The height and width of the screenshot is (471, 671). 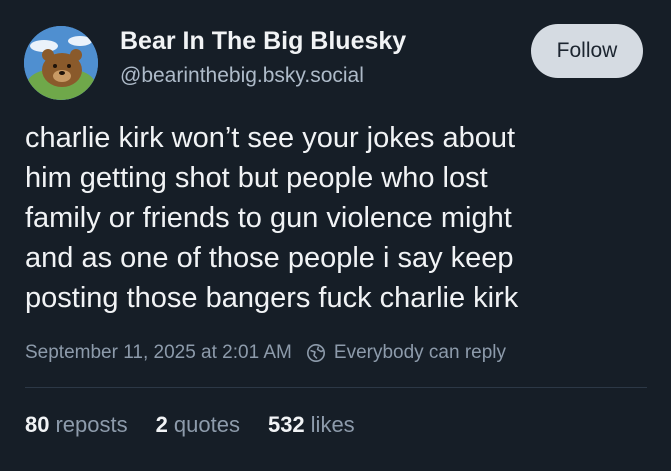 I want to click on reposts-label: reposts, so click(x=91, y=424).